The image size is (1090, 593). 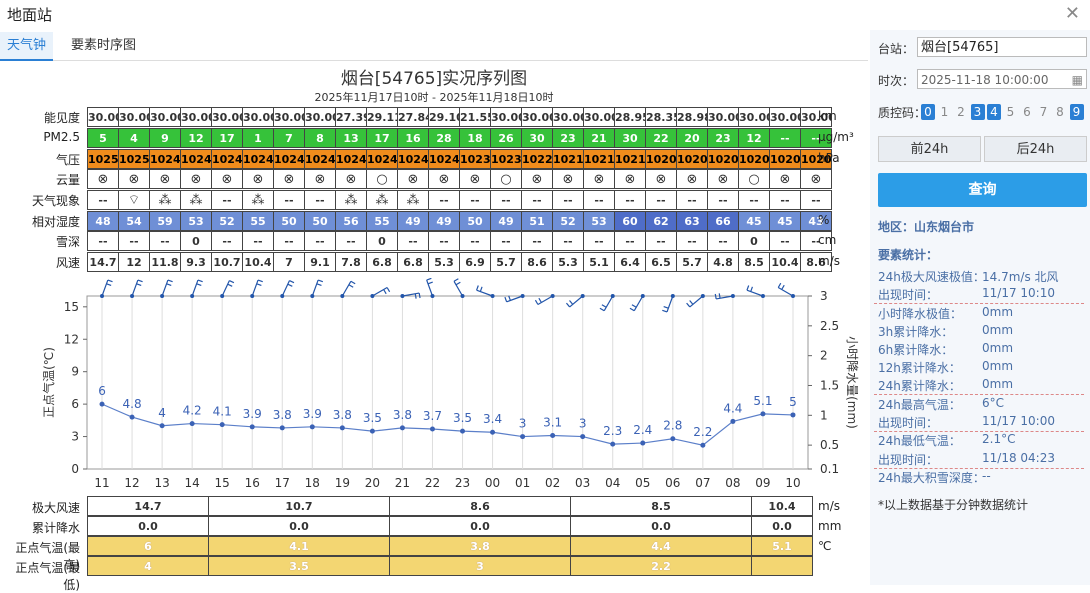 What do you see at coordinates (1011, 112) in the screenshot?
I see `qc-code-5: 5` at bounding box center [1011, 112].